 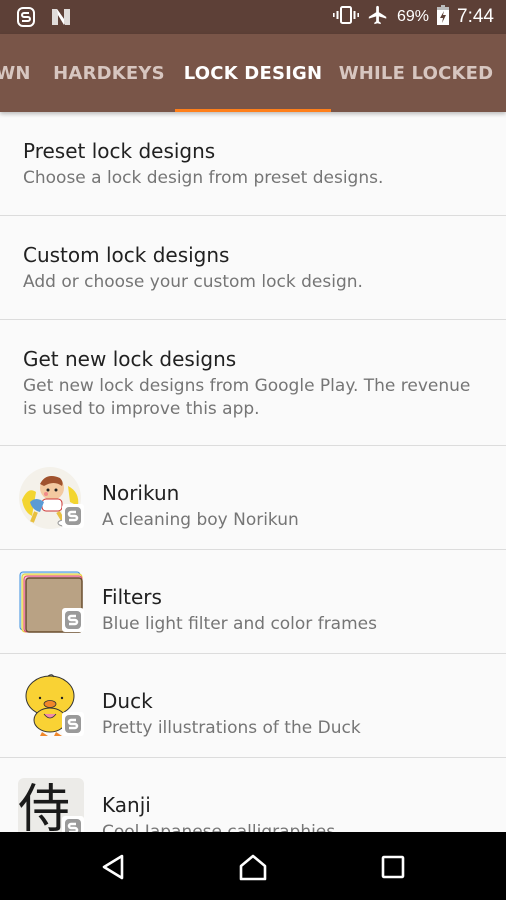 I want to click on battery-charging-icon, so click(x=443, y=17).